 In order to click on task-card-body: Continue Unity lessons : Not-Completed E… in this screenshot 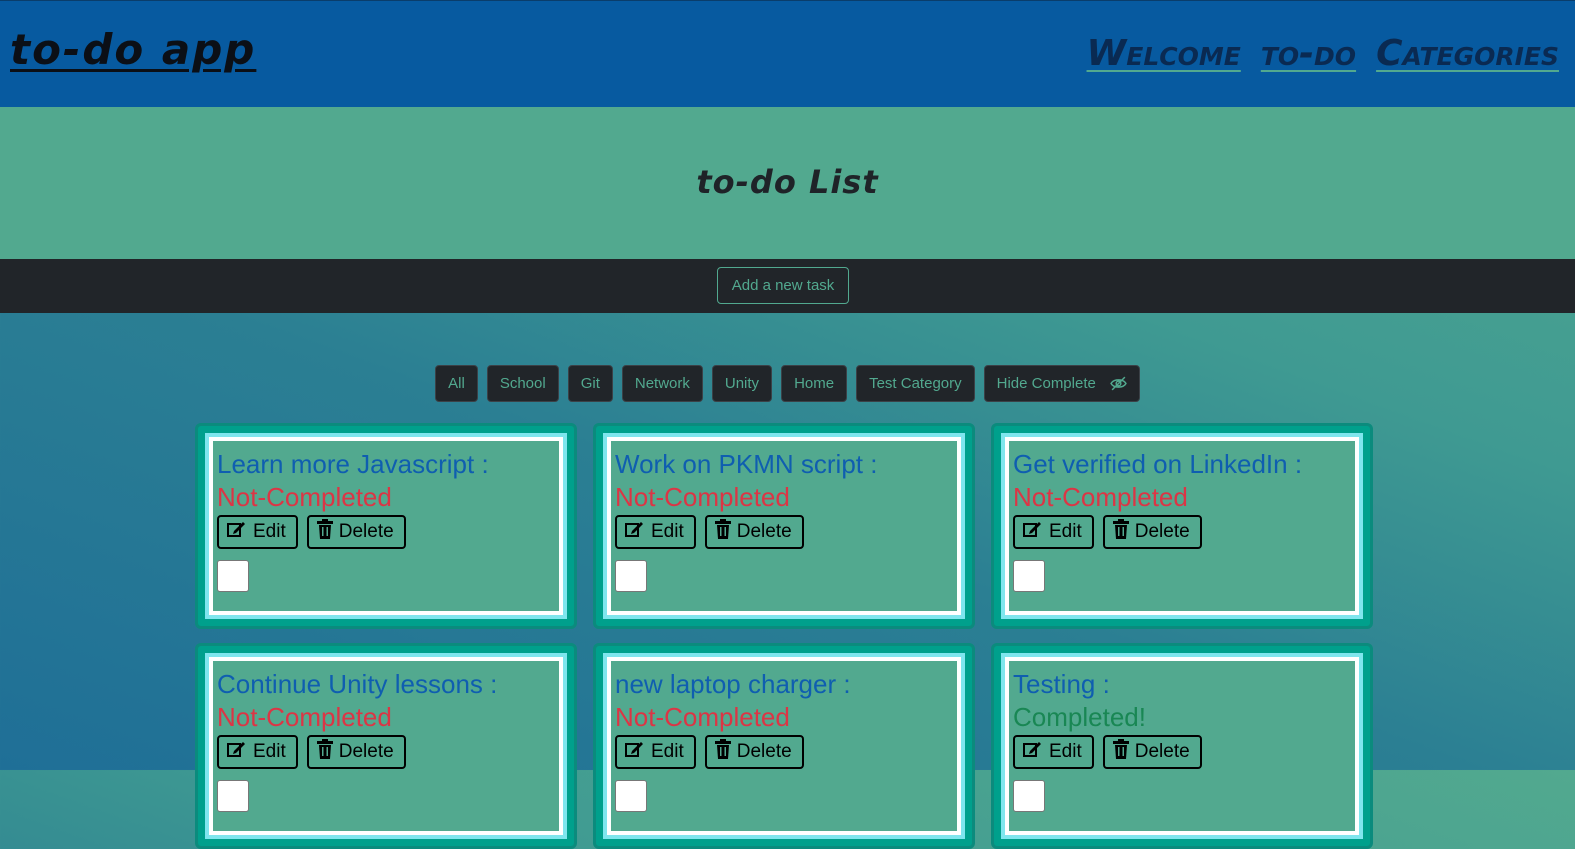, I will do `click(386, 746)`.